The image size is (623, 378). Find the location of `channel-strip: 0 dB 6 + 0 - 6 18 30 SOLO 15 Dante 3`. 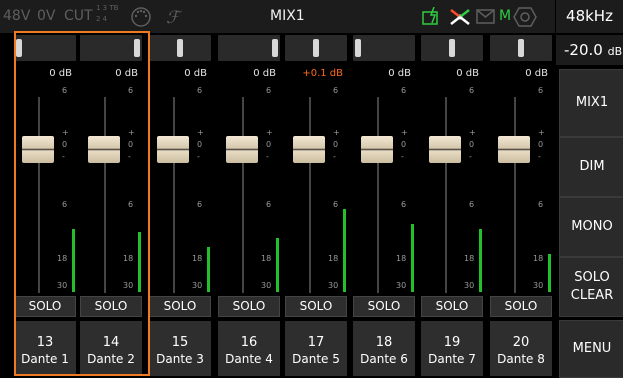

channel-strip: 0 dB 6 + 0 - 6 18 30 SOLO 15 Dante 3 is located at coordinates (180, 205).